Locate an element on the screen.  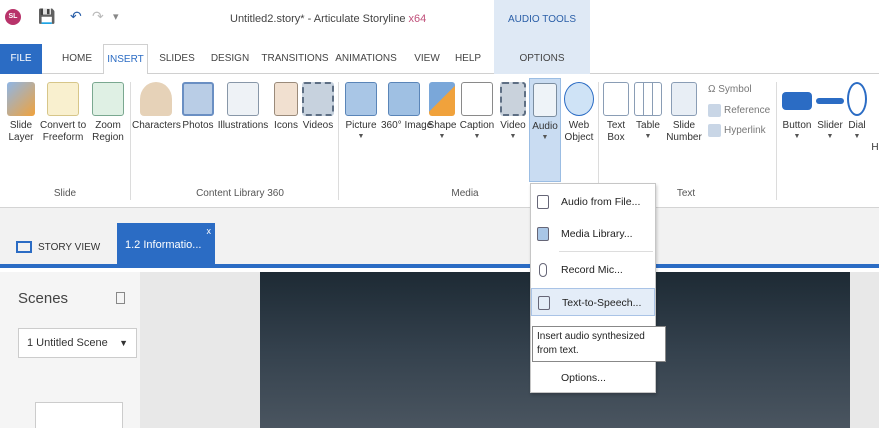
scenes-panel: Scenes 1 Untitled Scene ▼ is located at coordinates (70, 350).